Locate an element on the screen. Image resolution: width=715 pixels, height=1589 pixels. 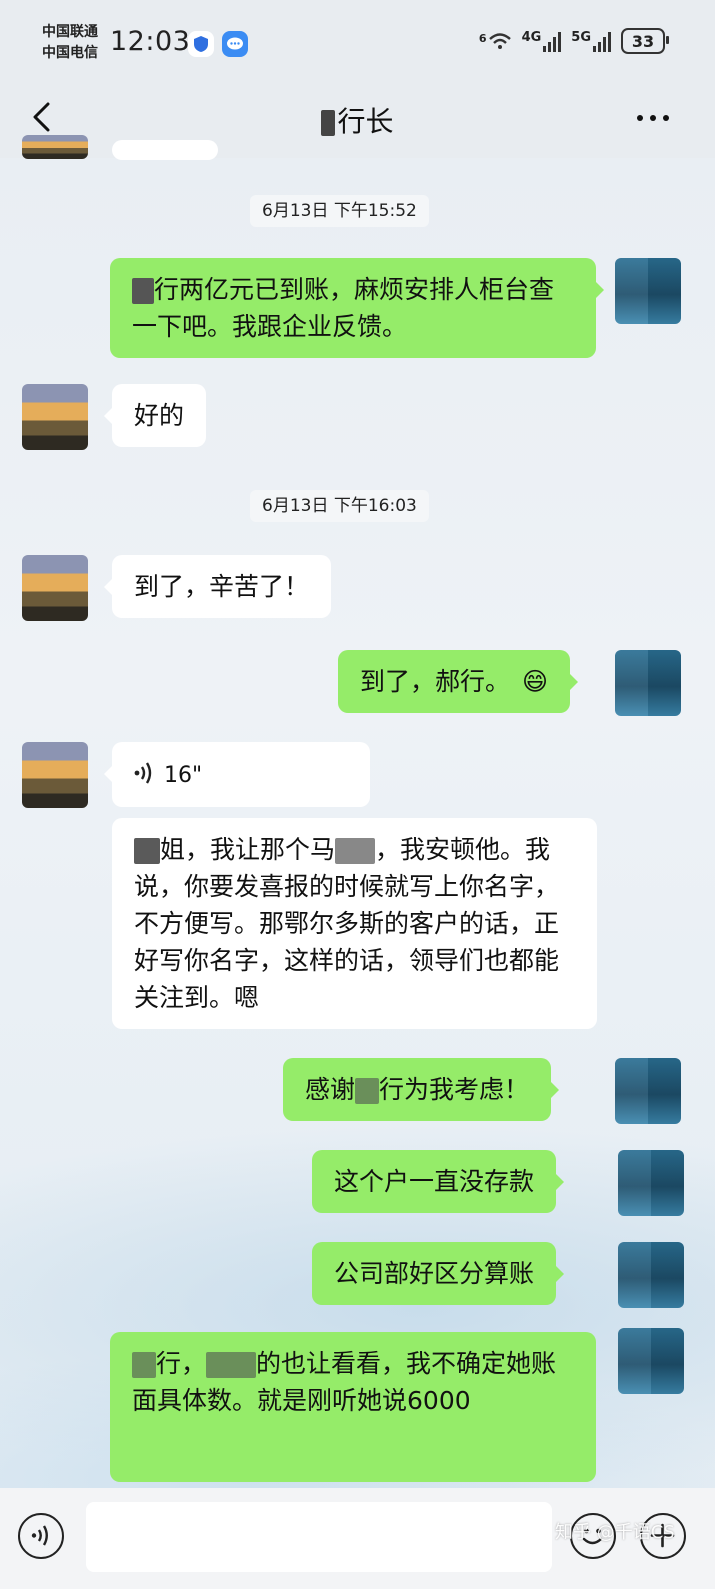
message-bubble-incoming: 好的 is located at coordinates (155, 415).